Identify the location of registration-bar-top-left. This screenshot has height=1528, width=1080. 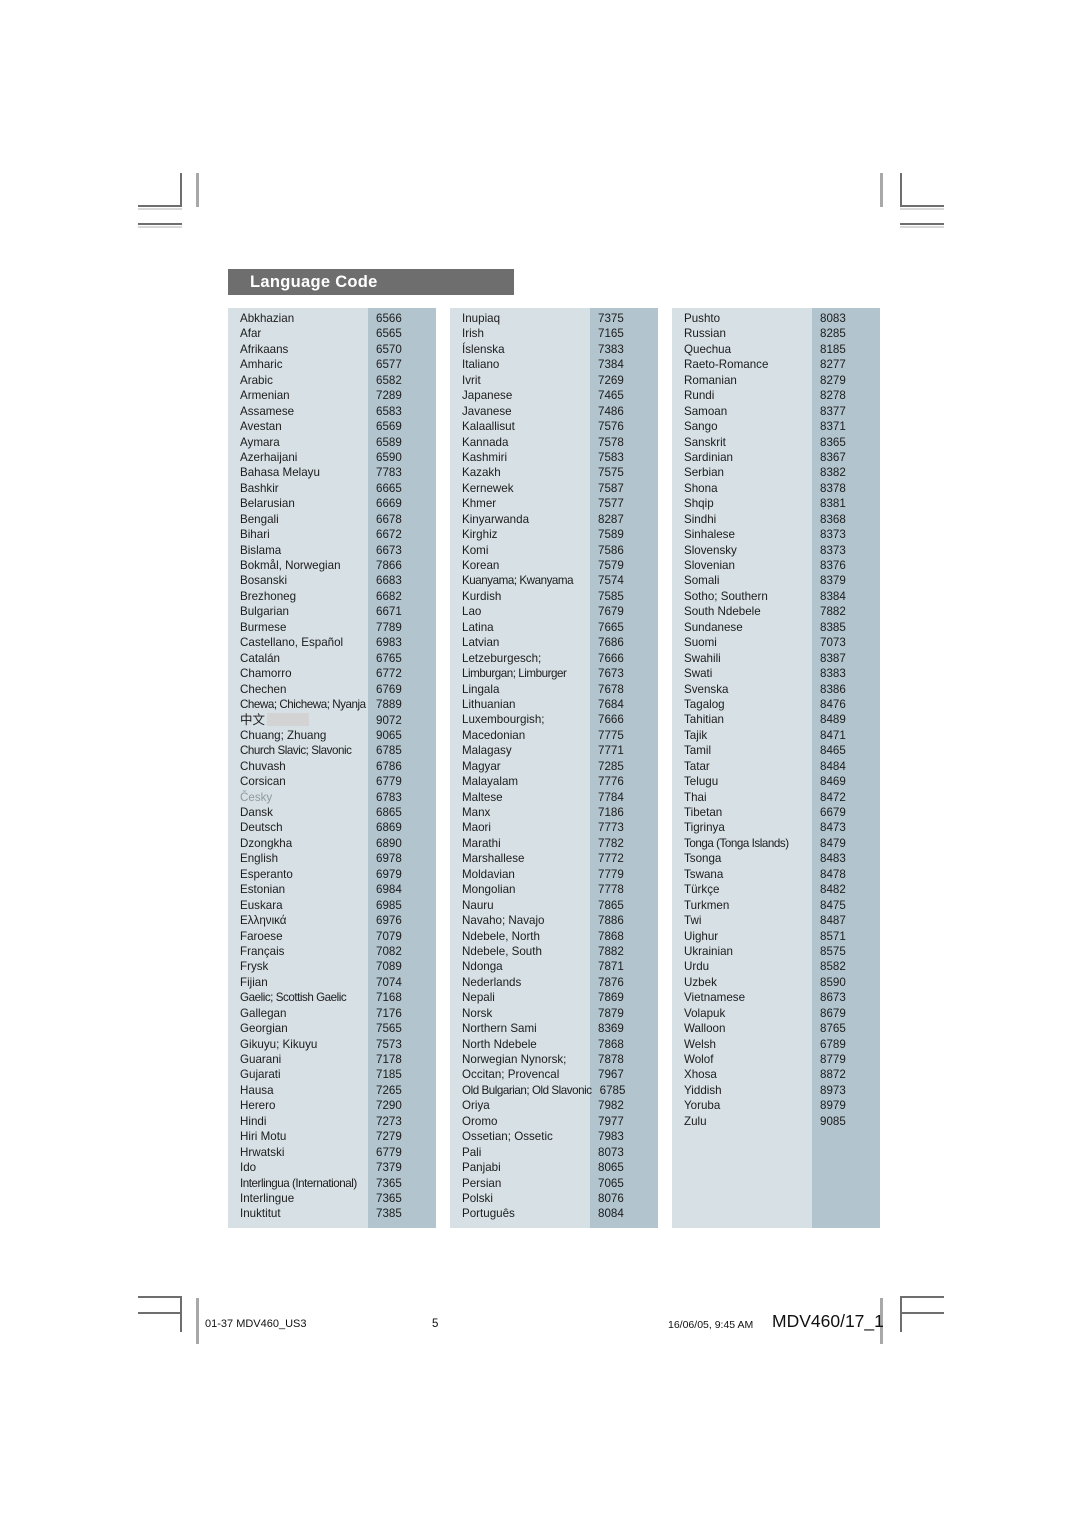
(197, 190).